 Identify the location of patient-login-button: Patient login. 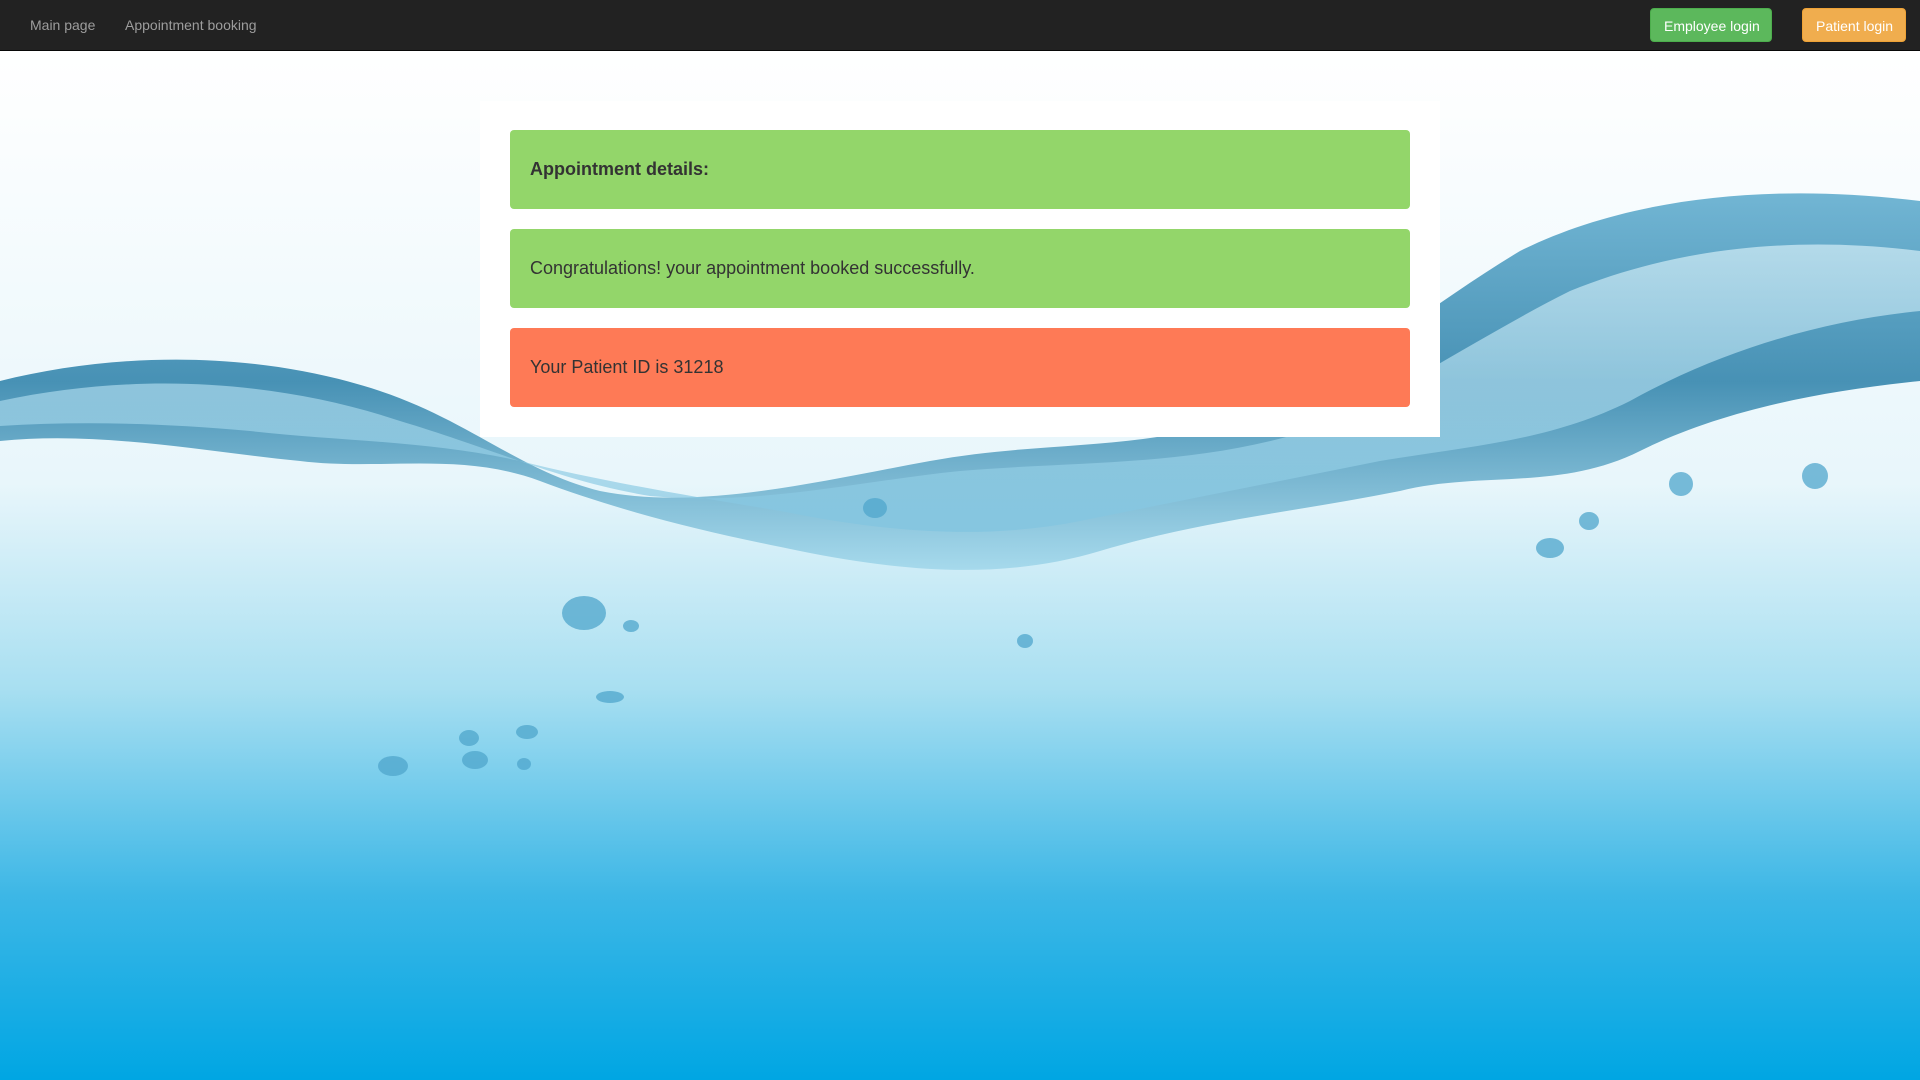
(1854, 25).